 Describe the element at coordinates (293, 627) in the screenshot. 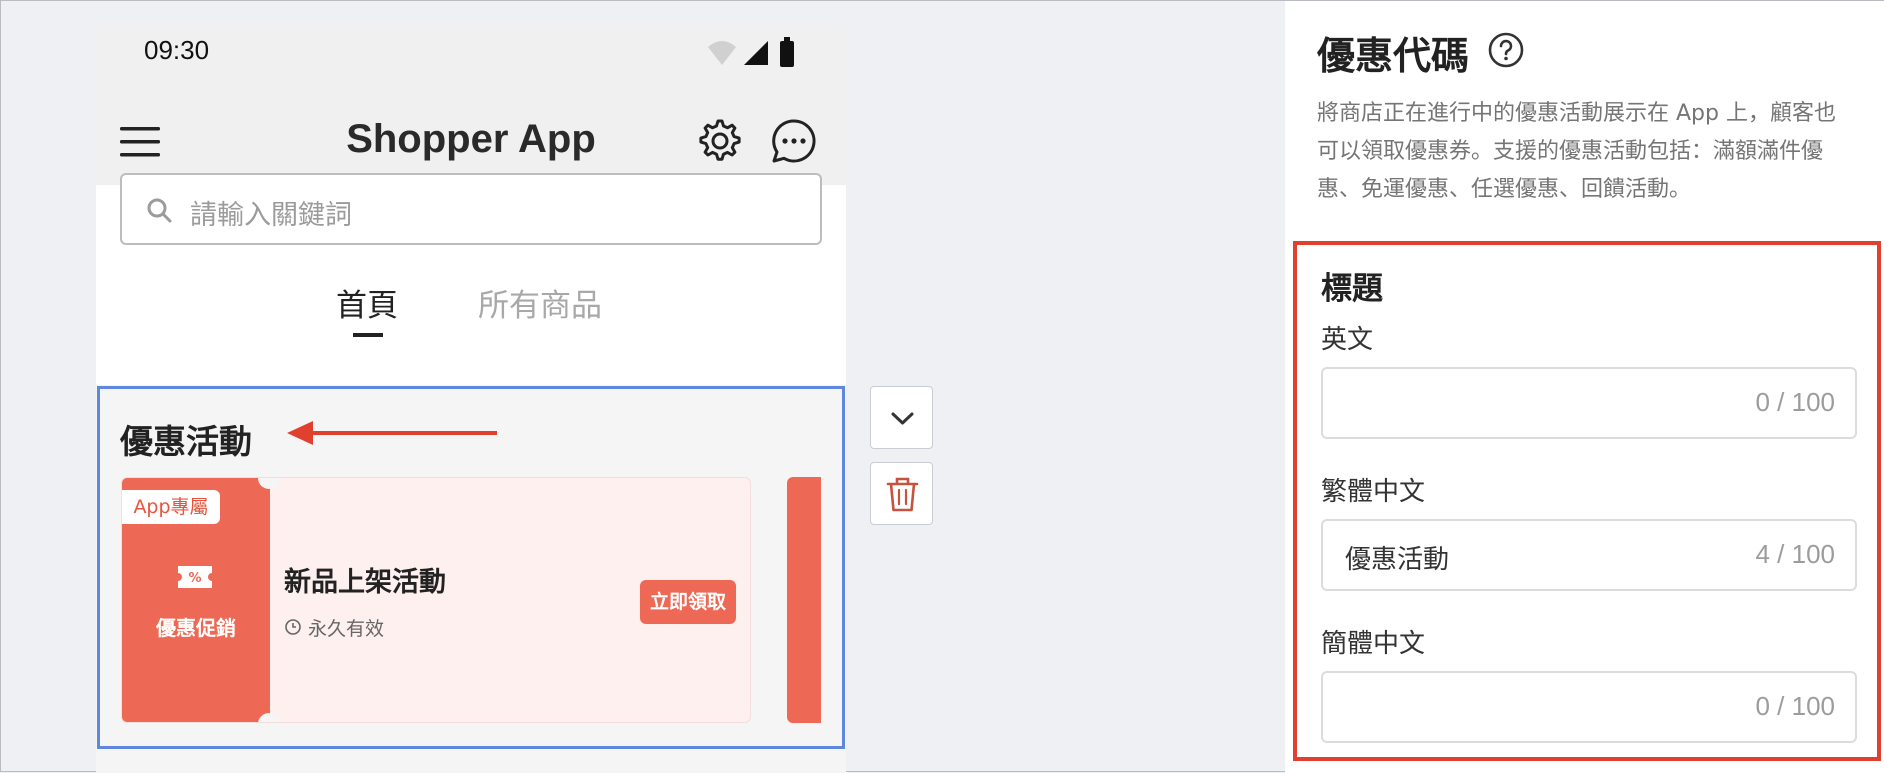

I see `clock-icon` at that location.